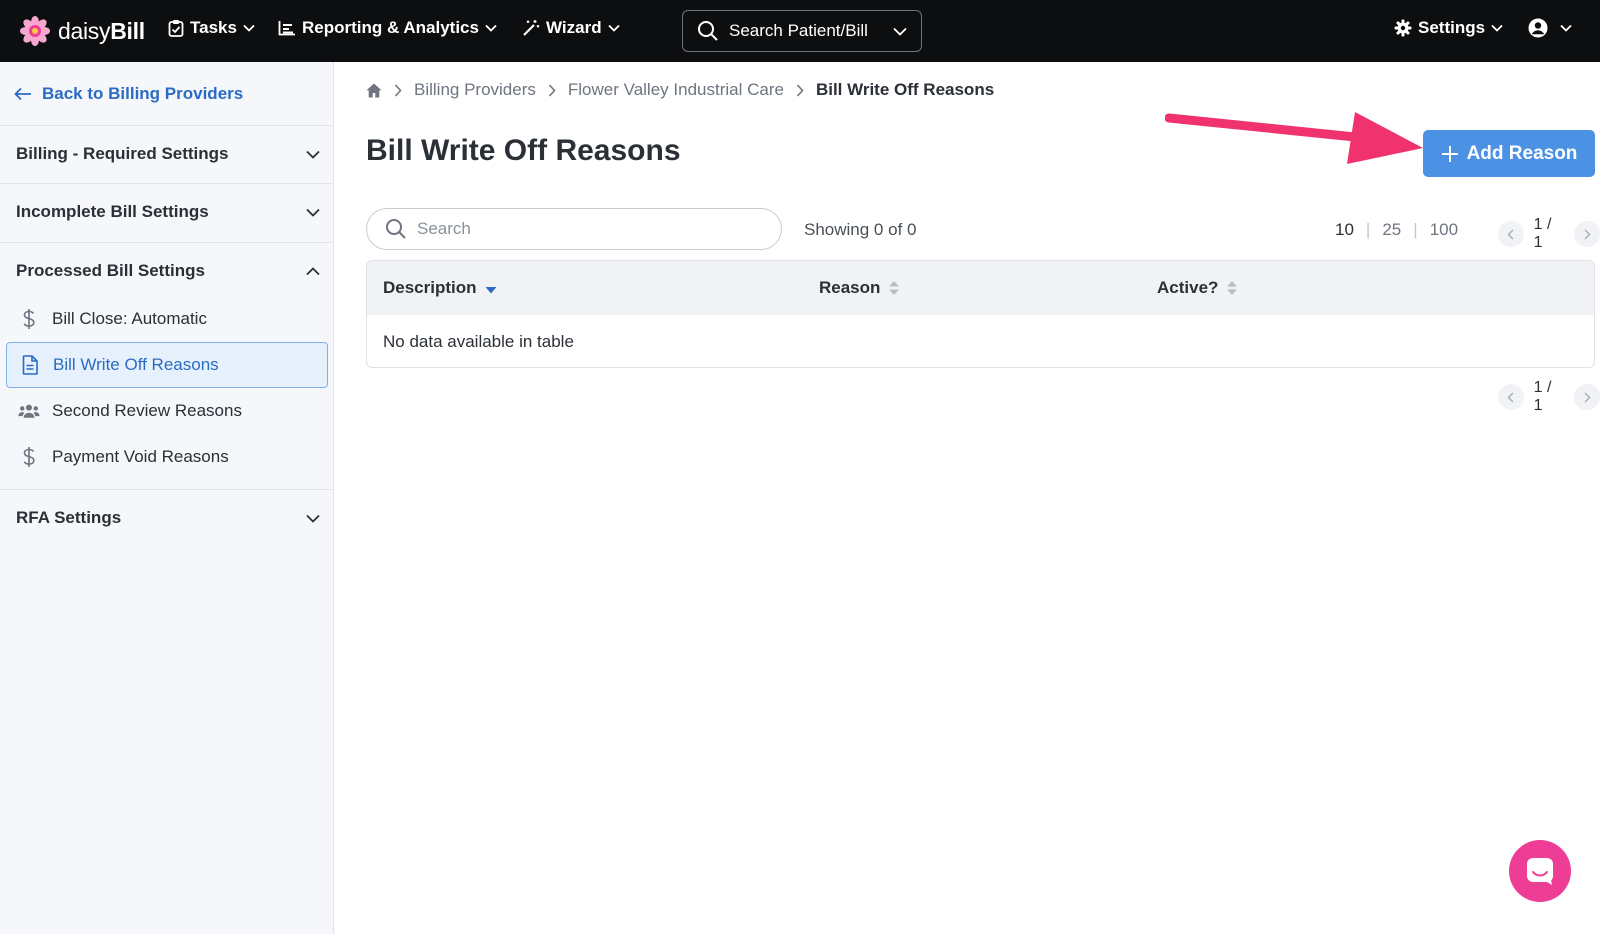 The image size is (1600, 934). What do you see at coordinates (35, 31) in the screenshot?
I see `daisy-flower-icon` at bounding box center [35, 31].